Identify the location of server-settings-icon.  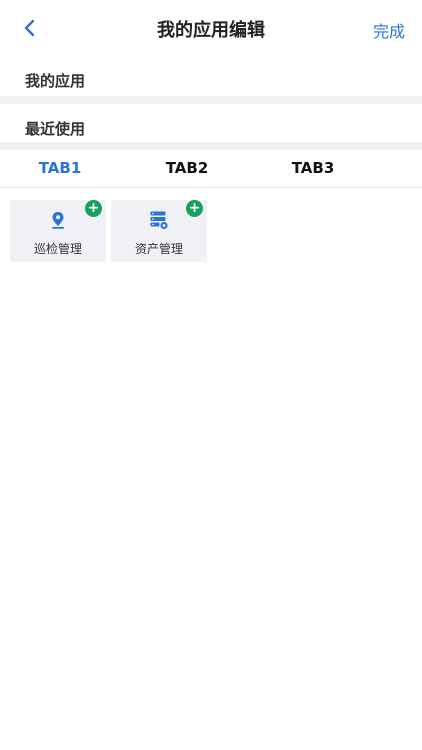
(159, 220).